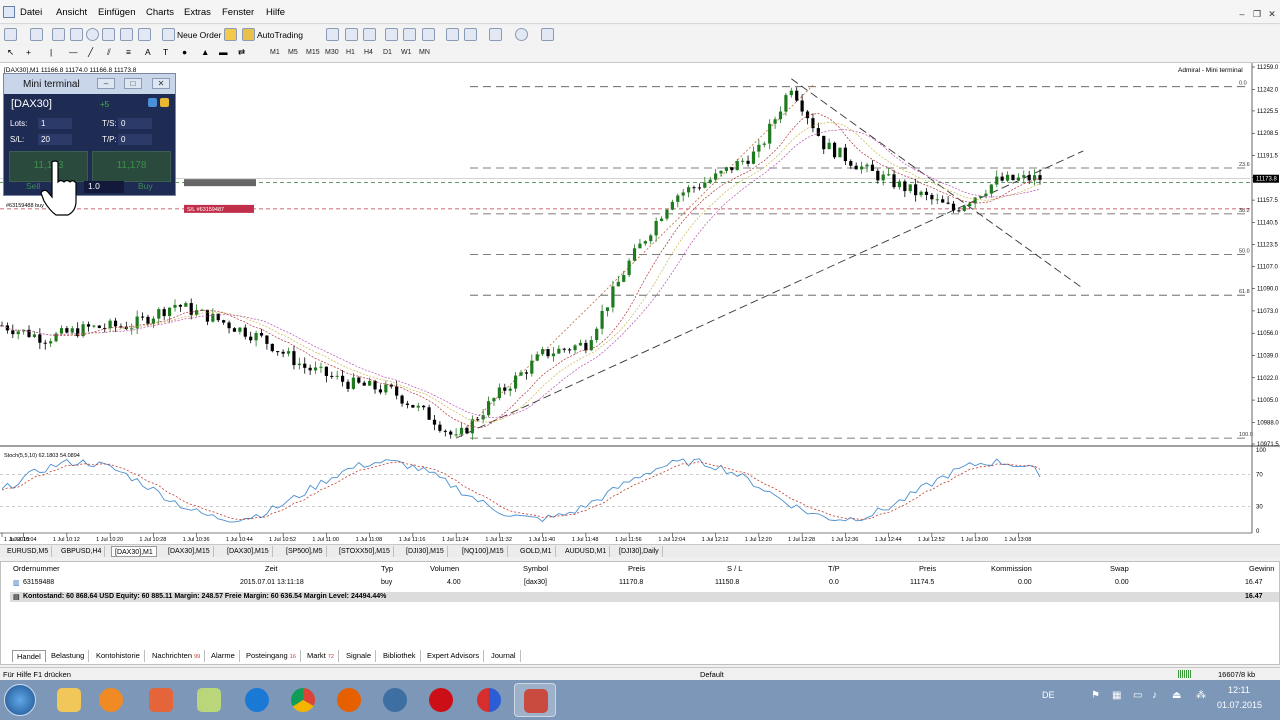  I want to click on col-typ: Typ, so click(387, 568).